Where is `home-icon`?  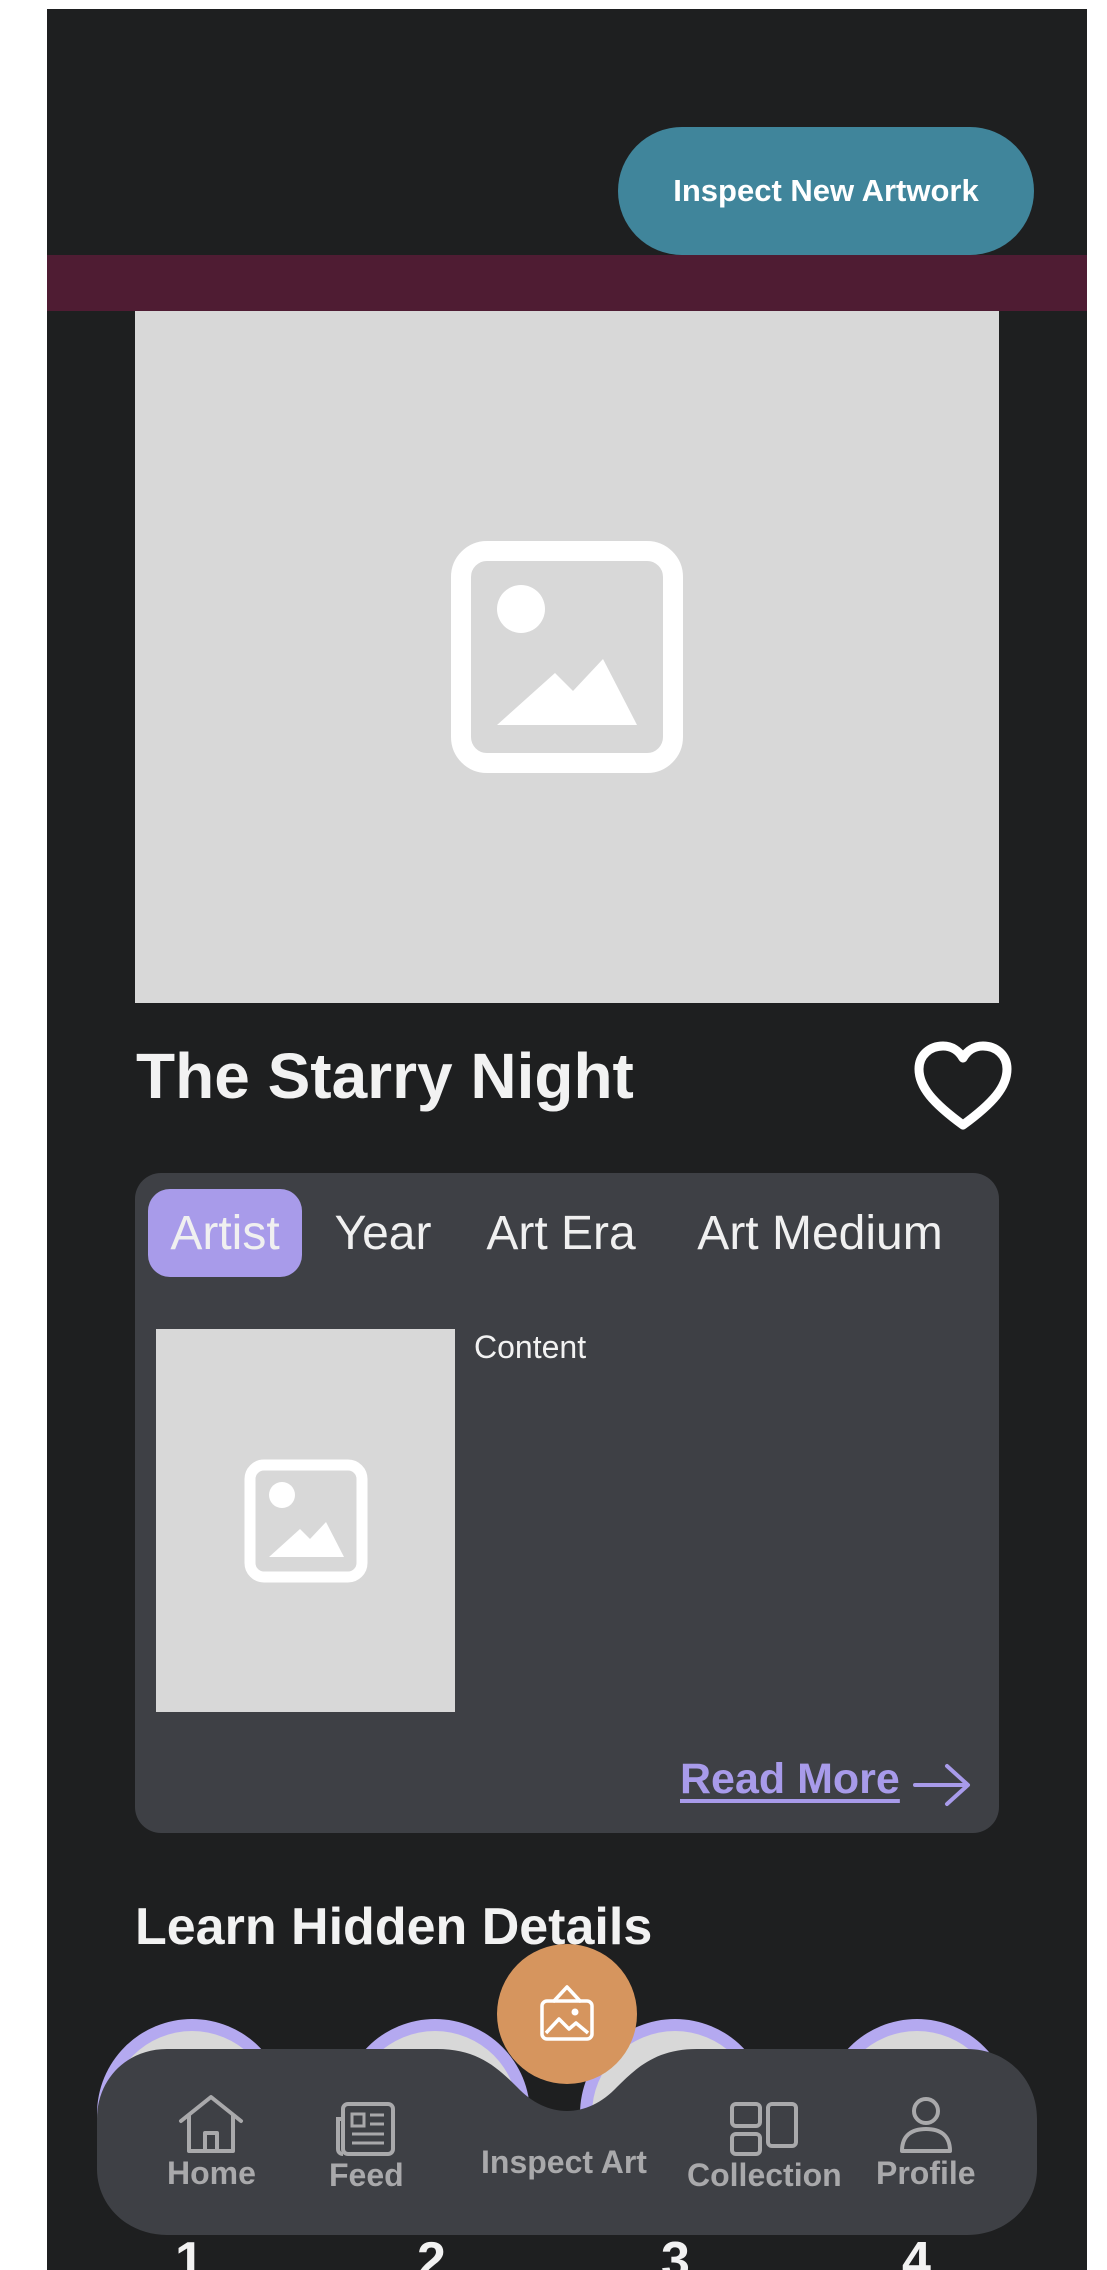 home-icon is located at coordinates (211, 2124).